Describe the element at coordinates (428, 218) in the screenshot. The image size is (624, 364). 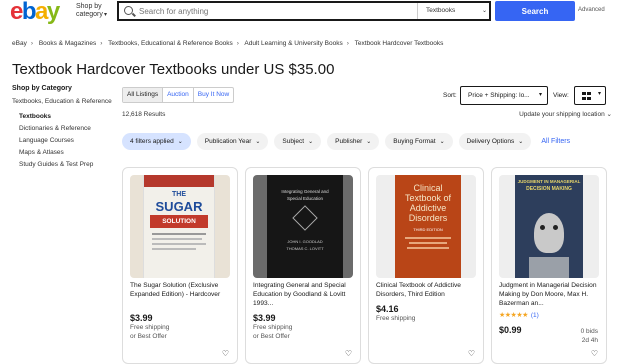
I see `cover-text: Disorders` at that location.